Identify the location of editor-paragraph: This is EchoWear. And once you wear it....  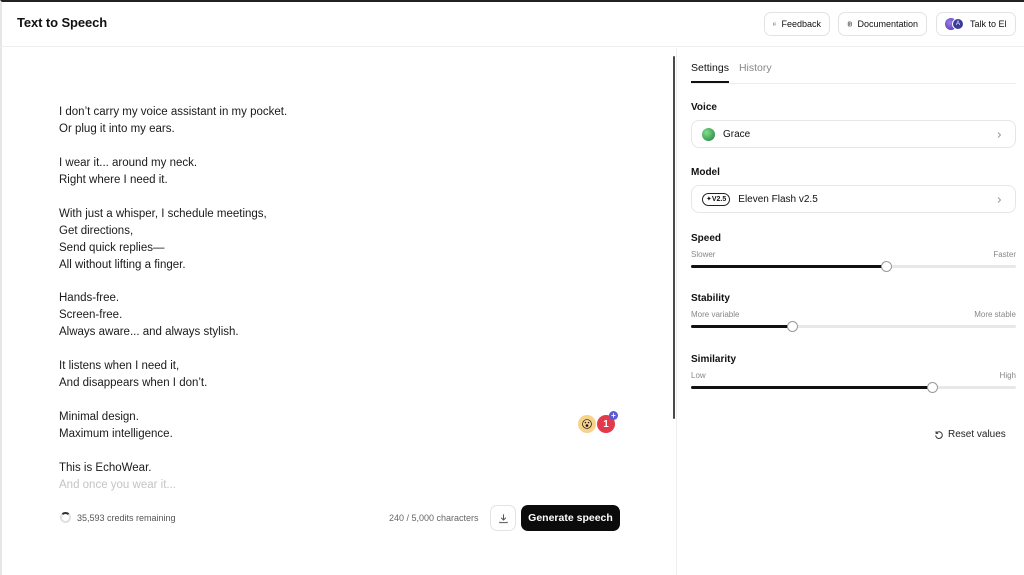
(339, 477).